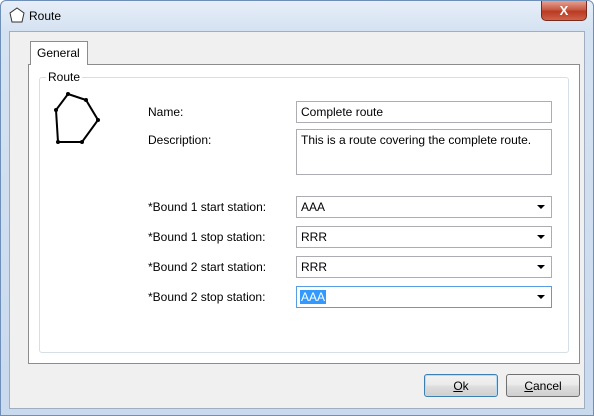 This screenshot has width=594, height=416. Describe the element at coordinates (207, 237) in the screenshot. I see `bound1-stop-label: *Bound 1 stop station:` at that location.